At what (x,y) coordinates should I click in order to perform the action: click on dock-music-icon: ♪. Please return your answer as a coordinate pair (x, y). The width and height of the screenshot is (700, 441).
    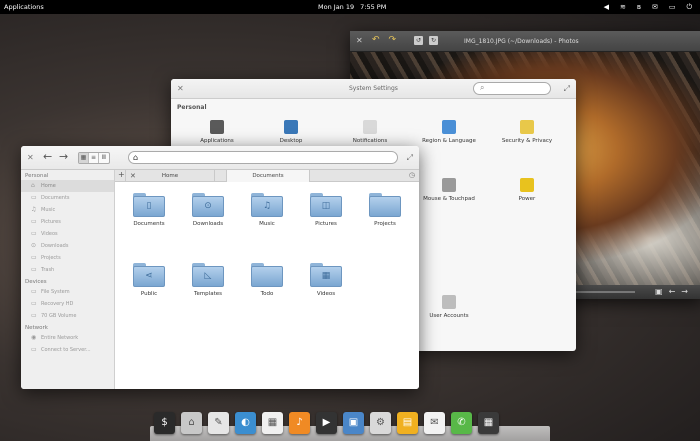
    Looking at the image, I should click on (299, 423).